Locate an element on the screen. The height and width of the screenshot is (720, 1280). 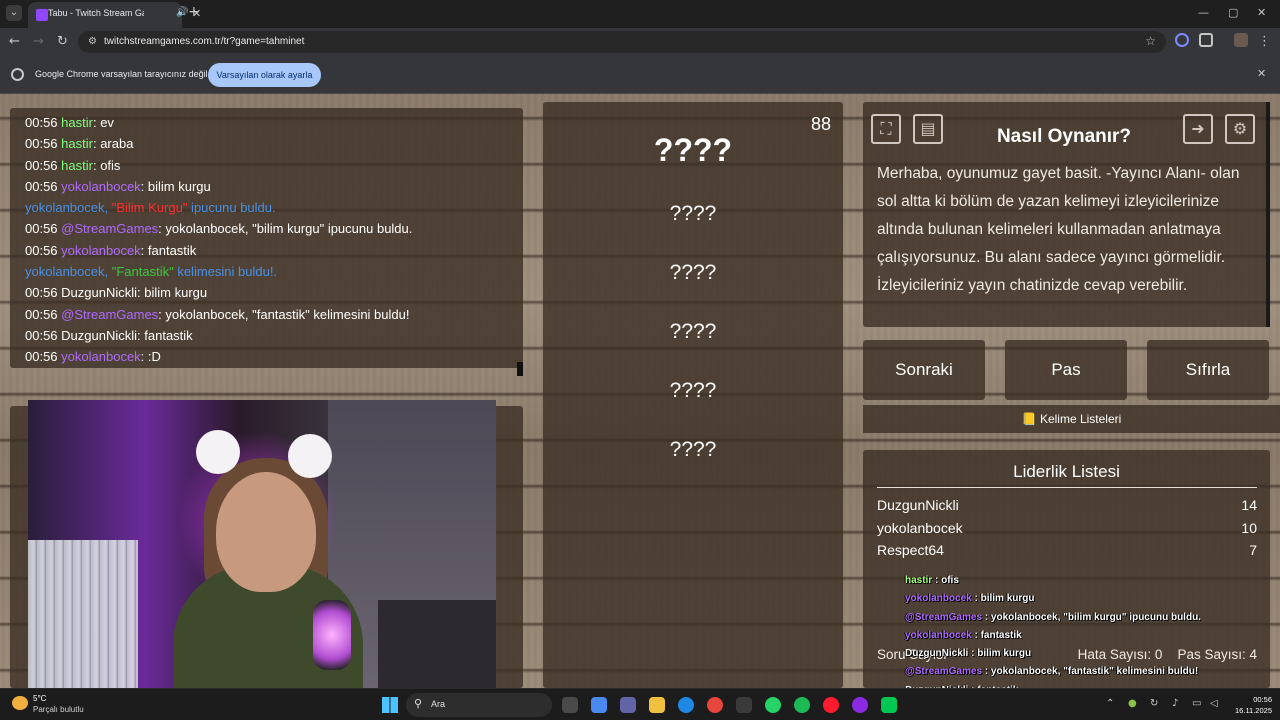
active-tab: Tabu - Twitch Stream Game 🔊 ✕ is located at coordinates (114, 15).